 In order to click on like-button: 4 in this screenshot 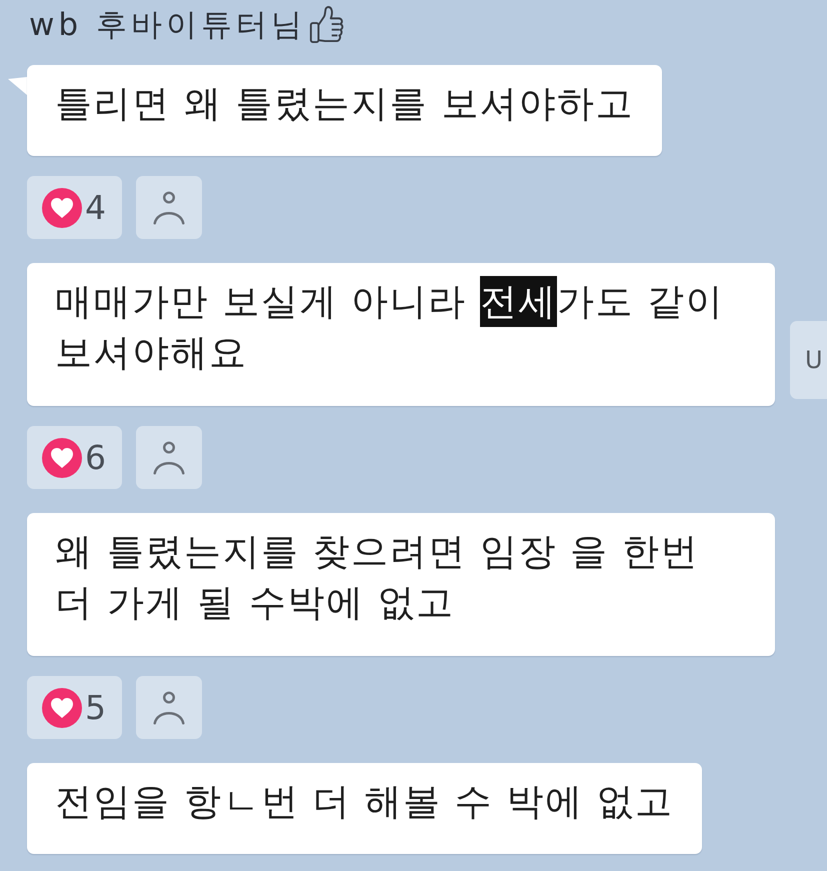, I will do `click(74, 207)`.